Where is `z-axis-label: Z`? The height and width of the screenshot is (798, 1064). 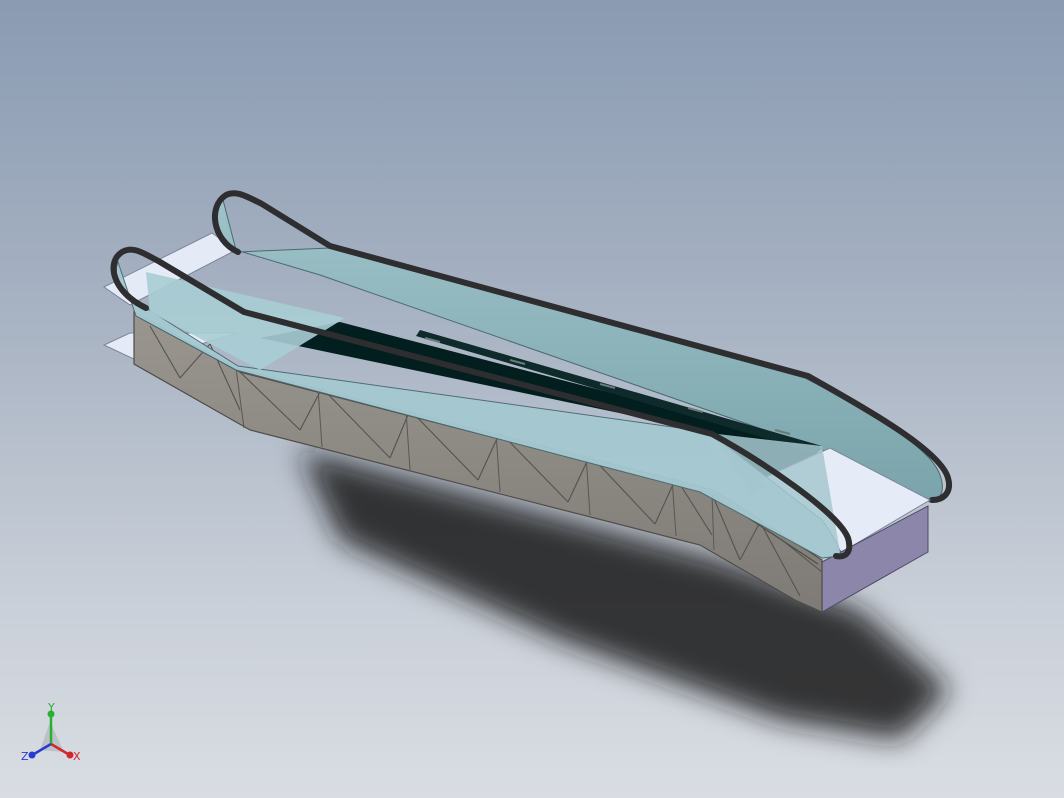
z-axis-label: Z is located at coordinates (25, 756).